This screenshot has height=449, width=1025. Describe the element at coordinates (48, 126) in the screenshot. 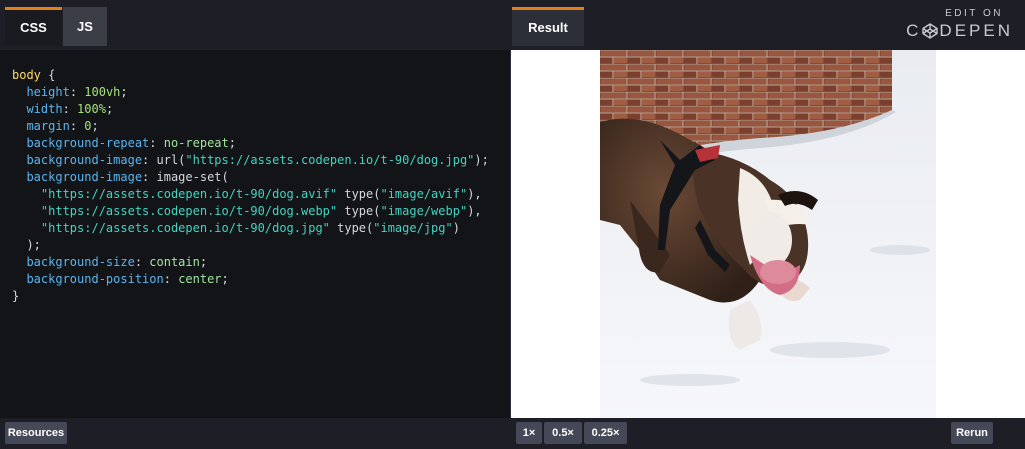

I see `code-prop: margin` at that location.